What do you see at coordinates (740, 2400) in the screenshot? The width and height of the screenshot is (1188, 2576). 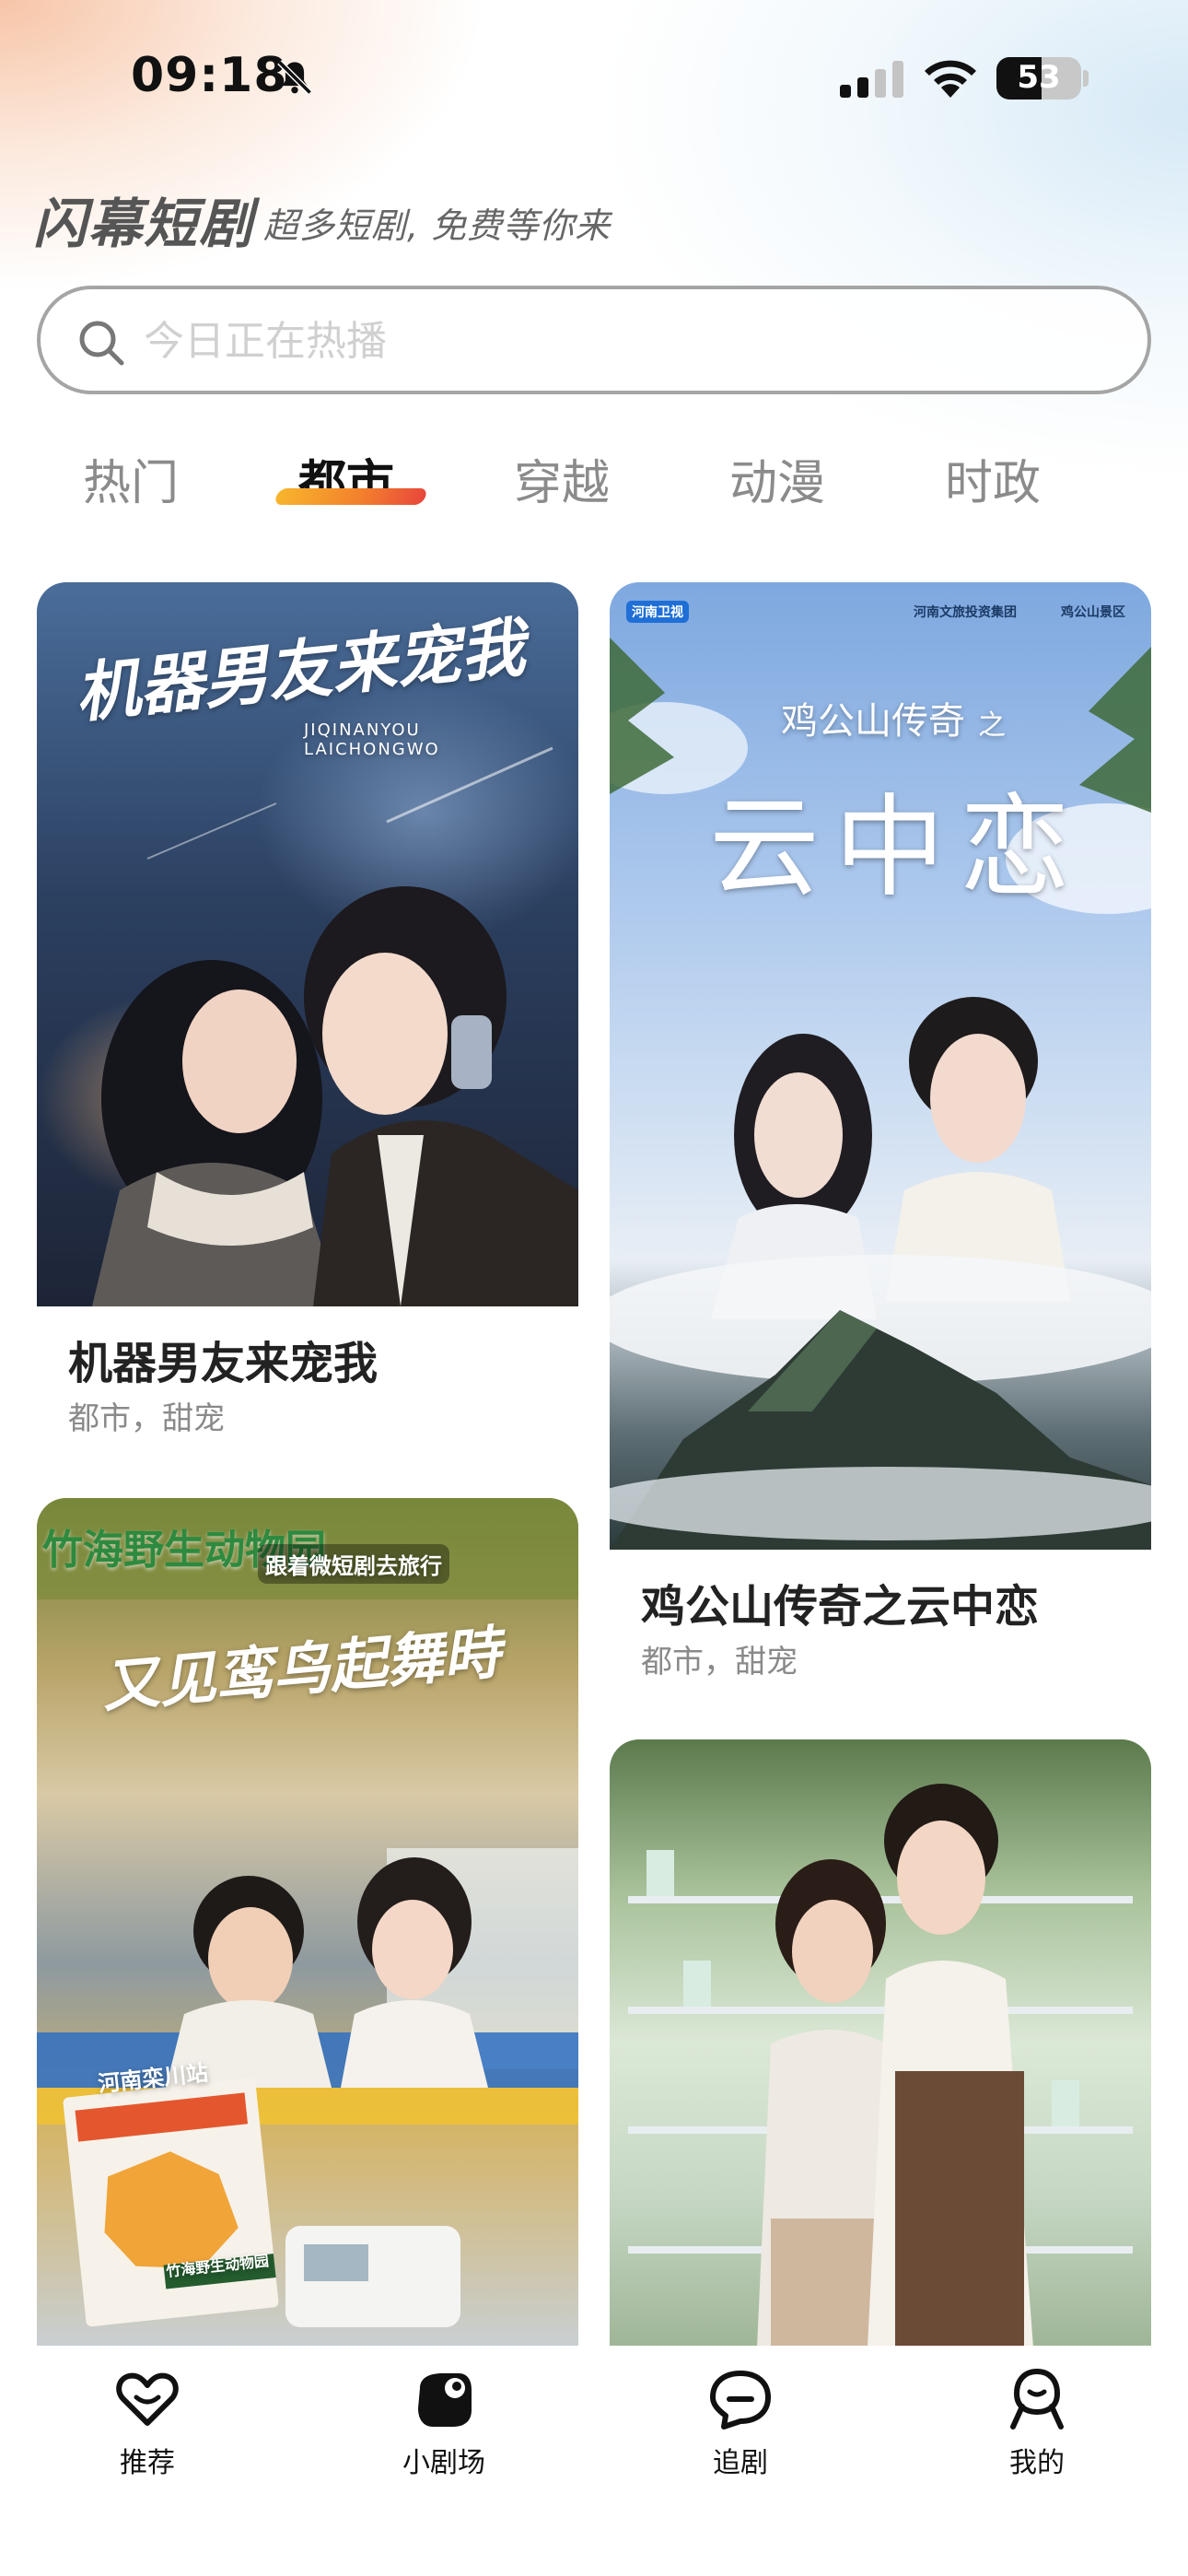 I see `chat-bubble-icon` at bounding box center [740, 2400].